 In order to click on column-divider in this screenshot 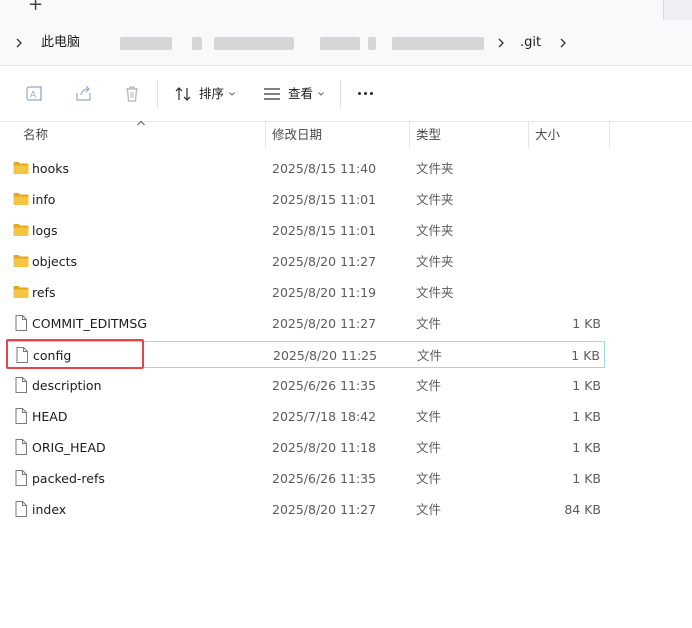, I will do `click(609, 135)`.